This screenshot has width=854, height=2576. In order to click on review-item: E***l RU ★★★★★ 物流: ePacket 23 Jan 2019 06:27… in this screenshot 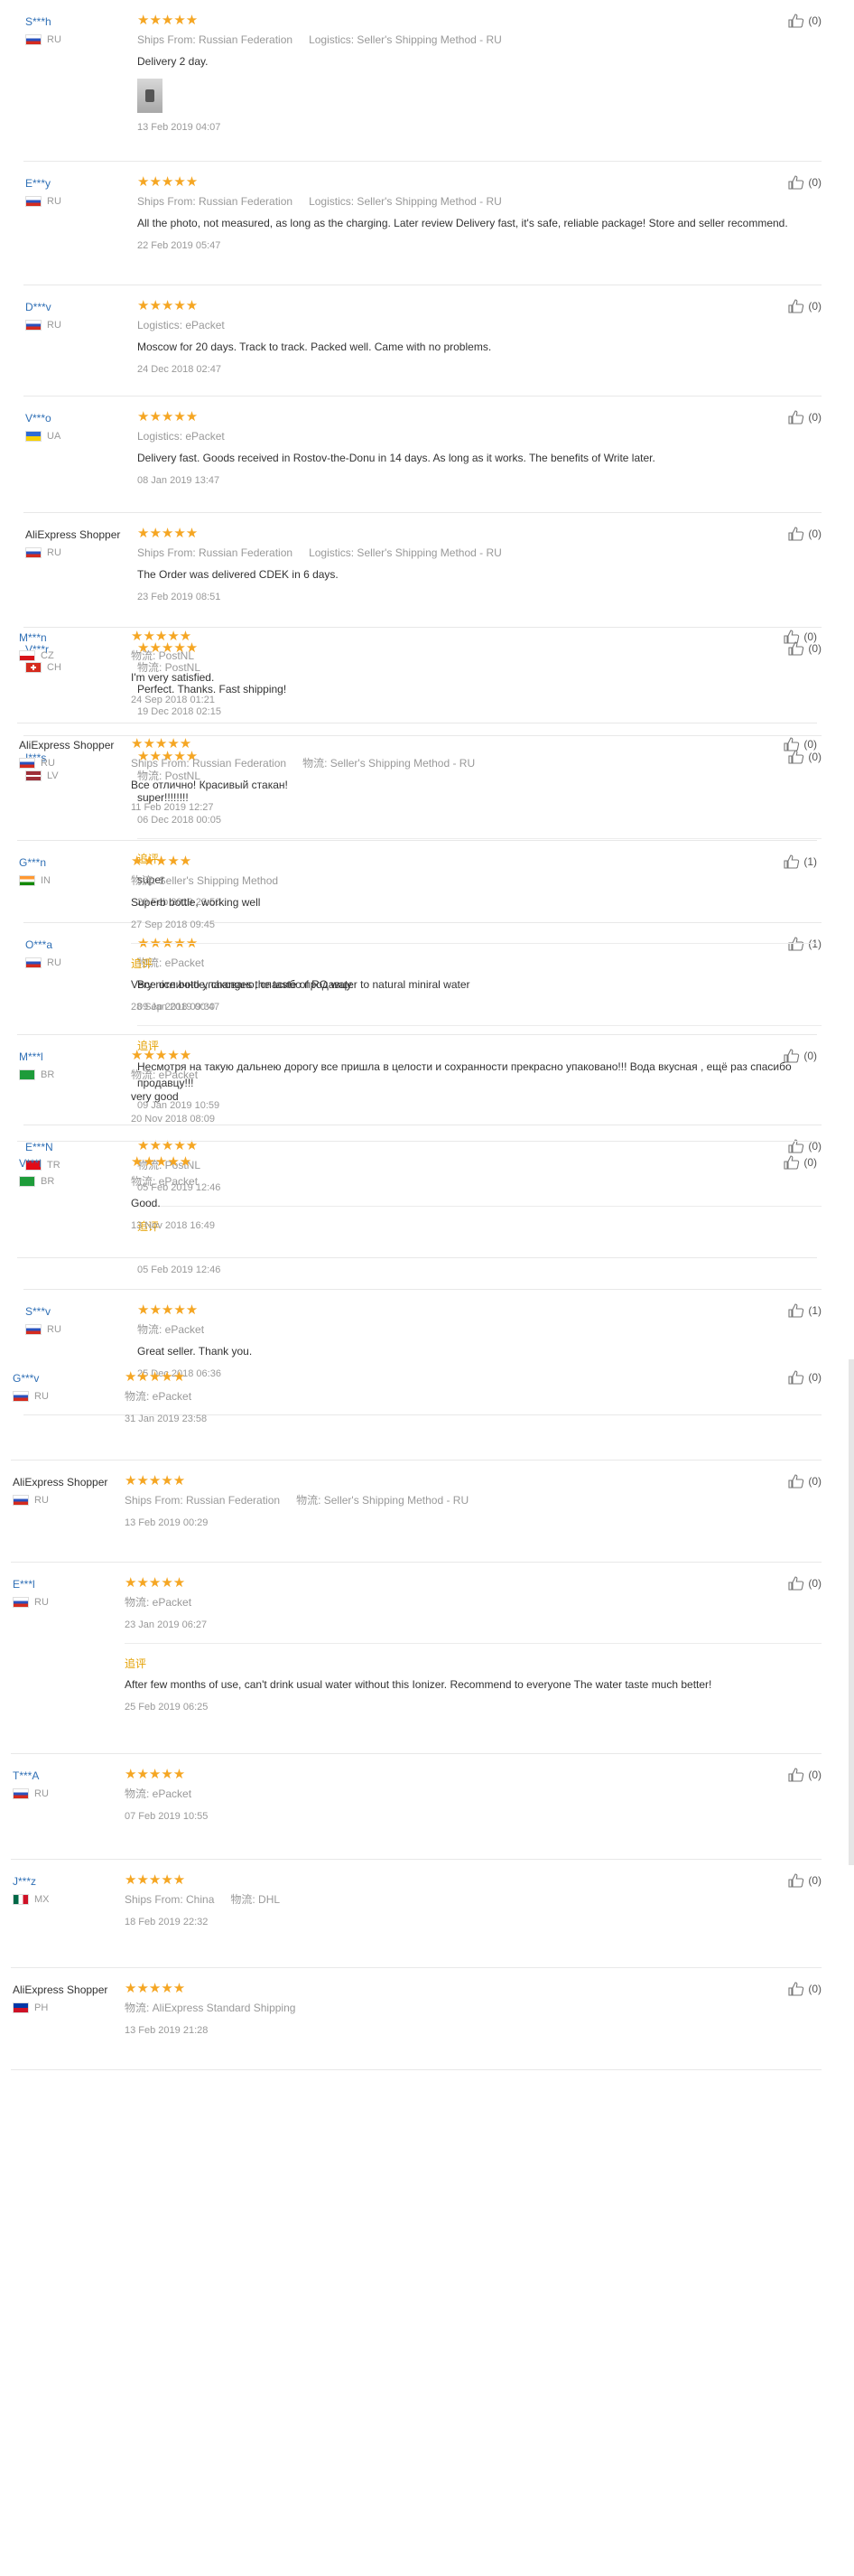, I will do `click(416, 1658)`.